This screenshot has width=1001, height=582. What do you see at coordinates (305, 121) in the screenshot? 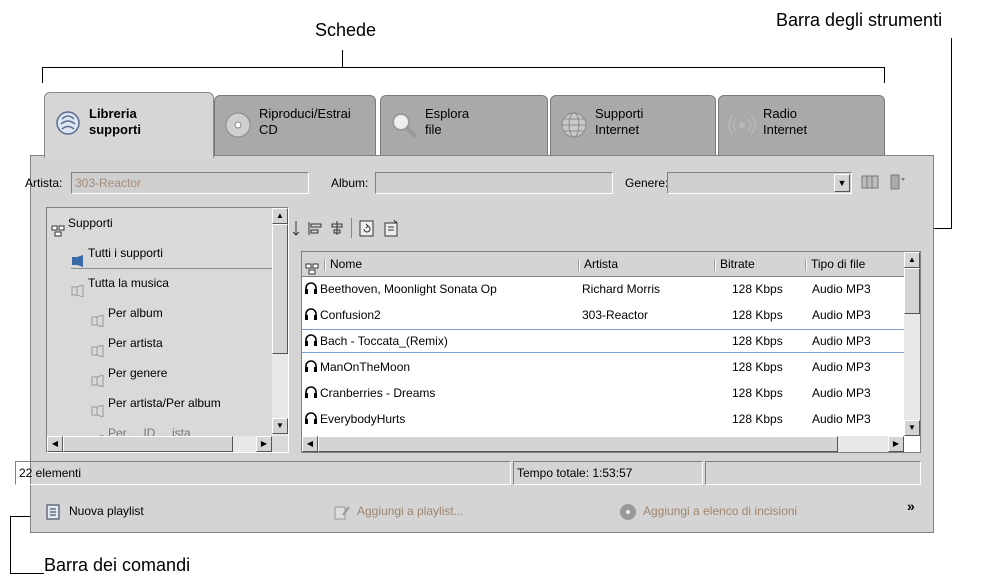
I see `tab-label: Riproduci/Estrai CD` at bounding box center [305, 121].